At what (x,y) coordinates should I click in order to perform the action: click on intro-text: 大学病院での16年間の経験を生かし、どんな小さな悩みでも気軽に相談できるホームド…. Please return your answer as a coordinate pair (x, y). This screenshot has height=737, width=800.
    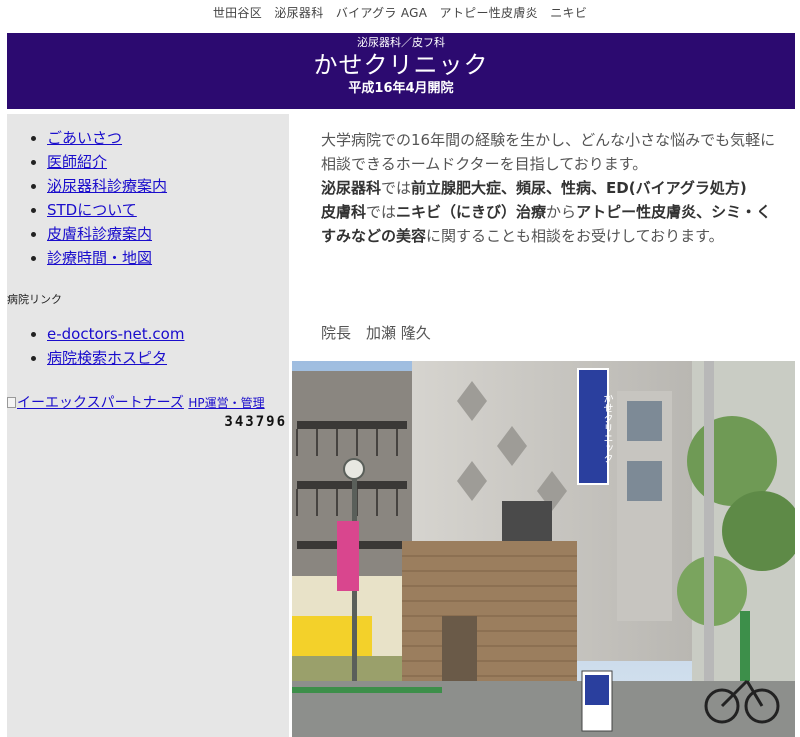
    Looking at the image, I should click on (551, 188).